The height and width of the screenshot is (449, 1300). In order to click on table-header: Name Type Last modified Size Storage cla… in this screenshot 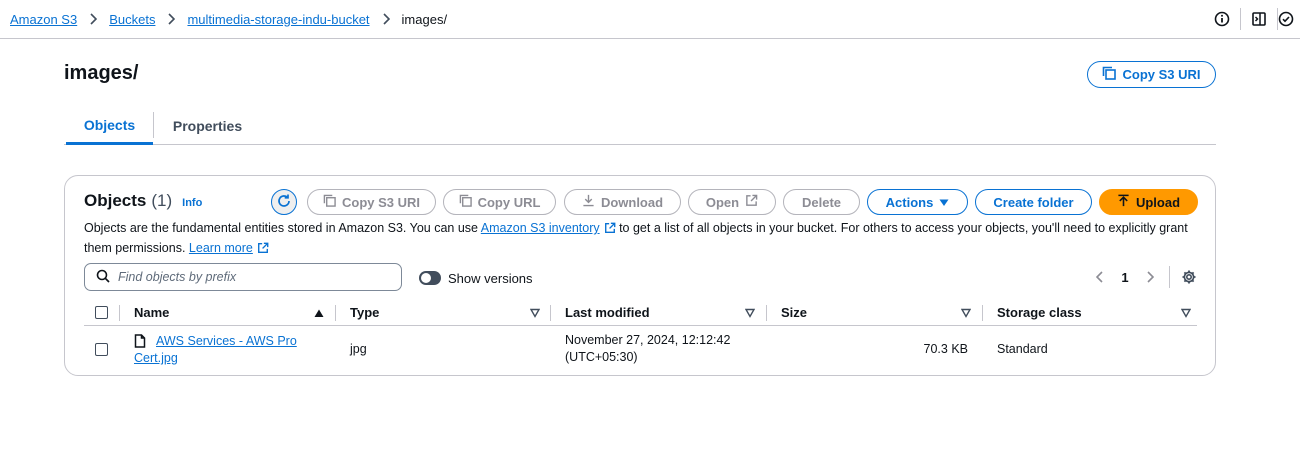, I will do `click(640, 312)`.